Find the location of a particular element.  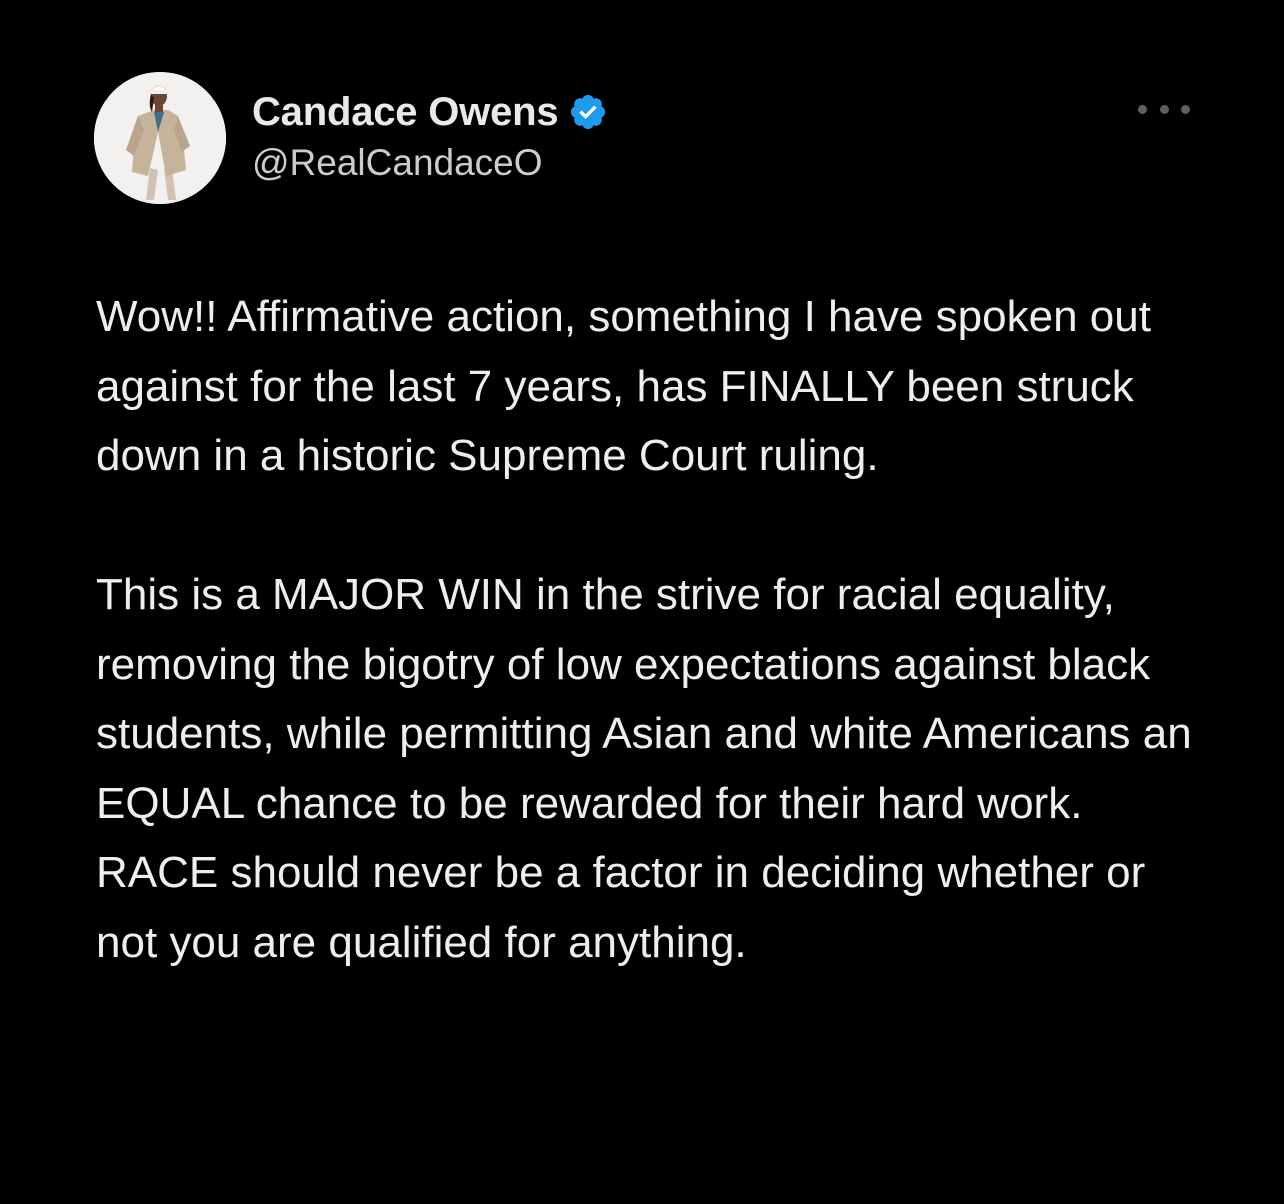

more-options-icon is located at coordinates (1164, 109).